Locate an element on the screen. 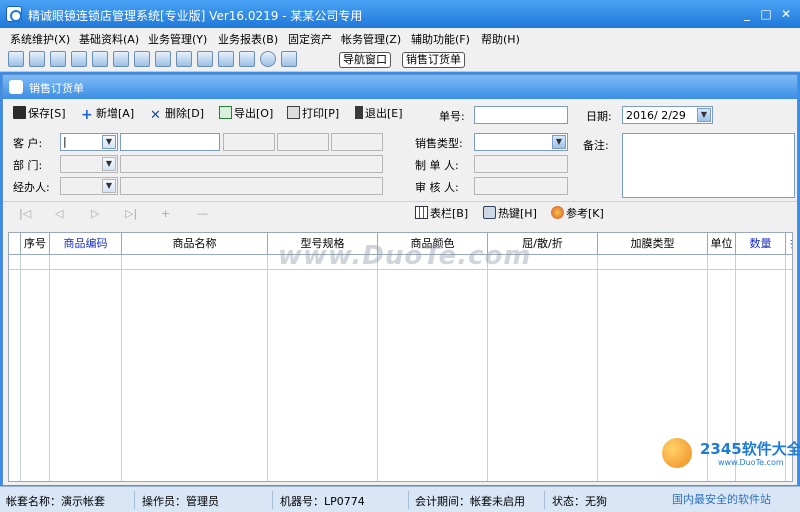 This screenshot has height=512, width=800. sales-order-button: 销售订货单 is located at coordinates (433, 60).